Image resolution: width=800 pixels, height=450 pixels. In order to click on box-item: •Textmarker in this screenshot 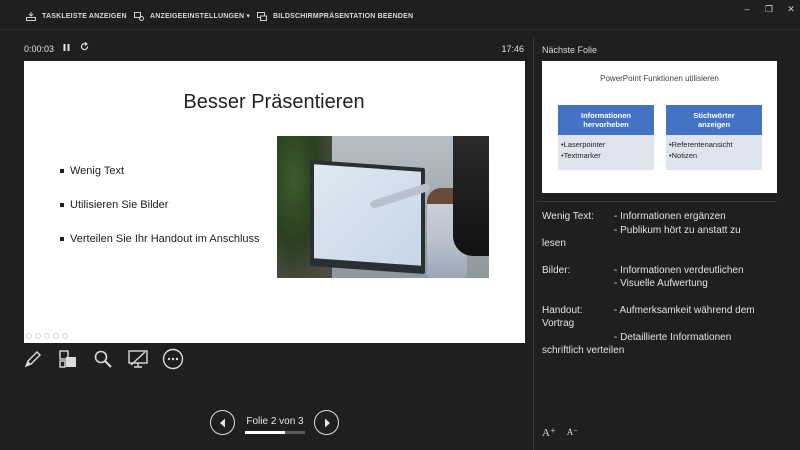, I will do `click(581, 155)`.